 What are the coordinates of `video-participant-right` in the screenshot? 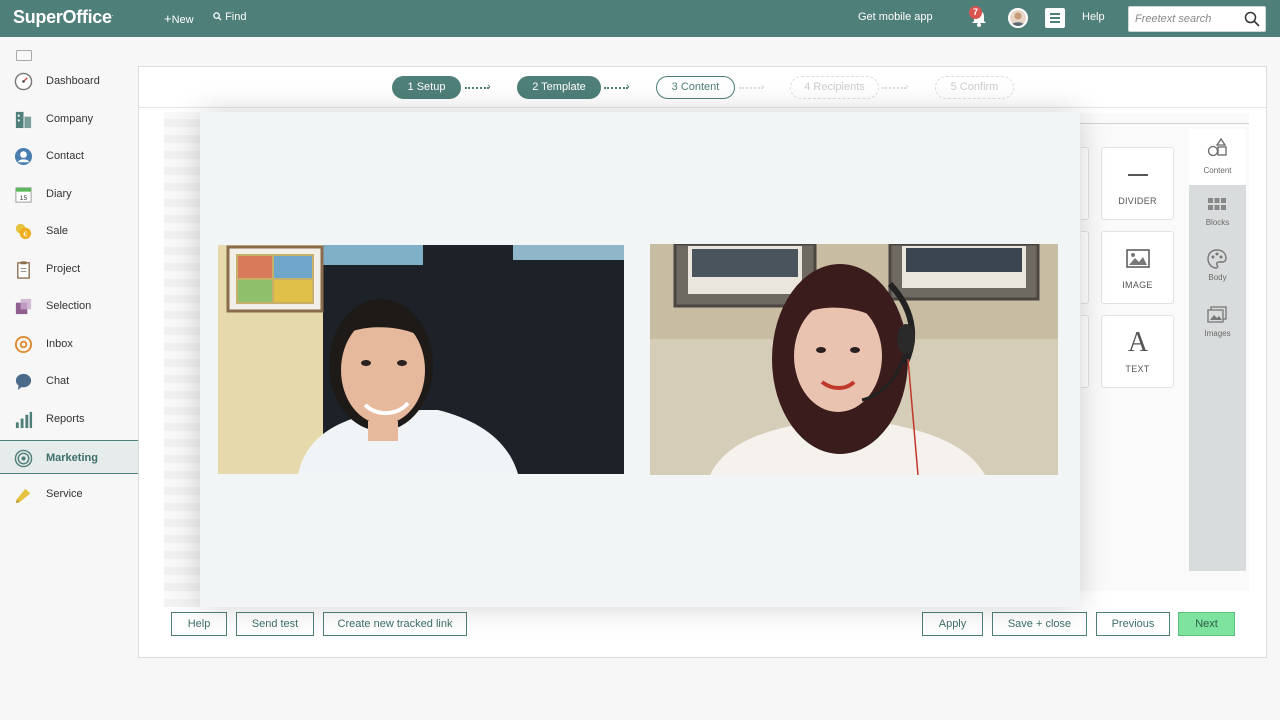 It's located at (854, 359).